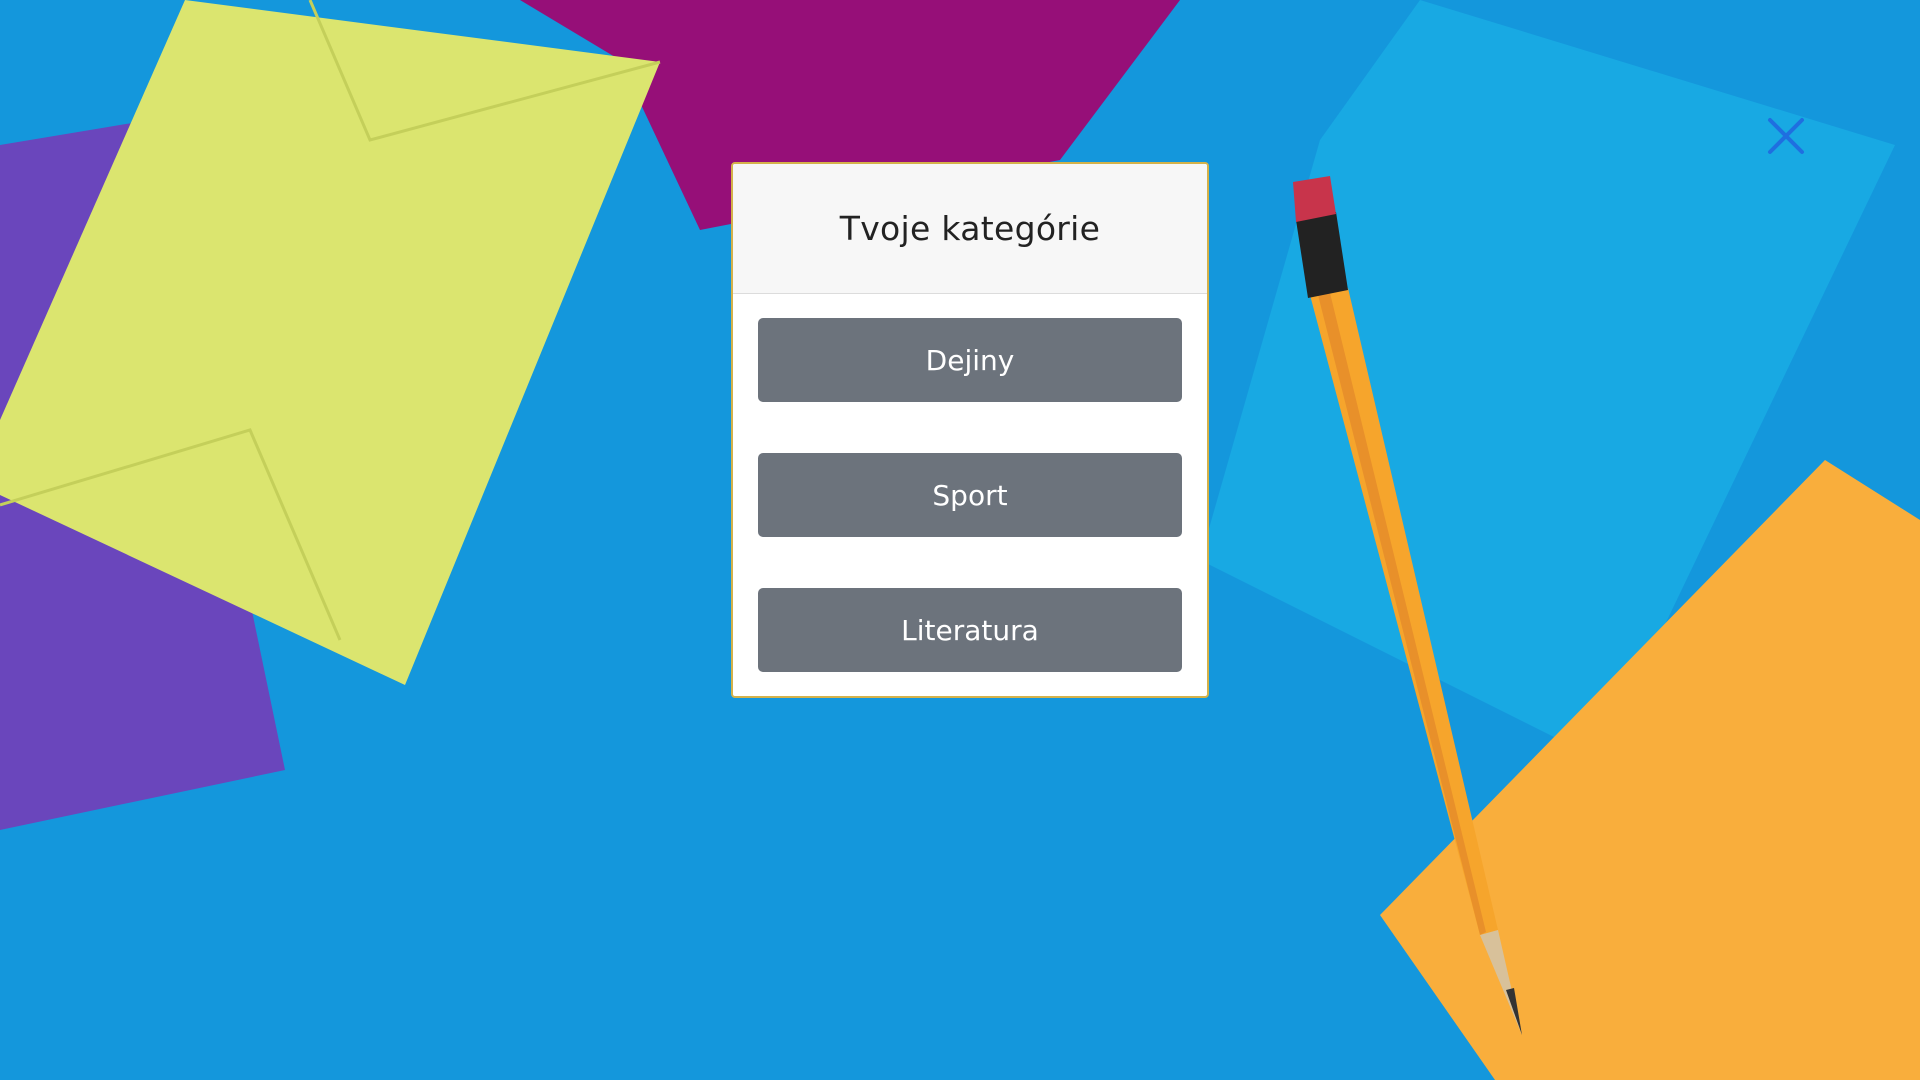 This screenshot has width=1920, height=1080. Describe the element at coordinates (970, 495) in the screenshot. I see `category-button-sport: Sport` at that location.